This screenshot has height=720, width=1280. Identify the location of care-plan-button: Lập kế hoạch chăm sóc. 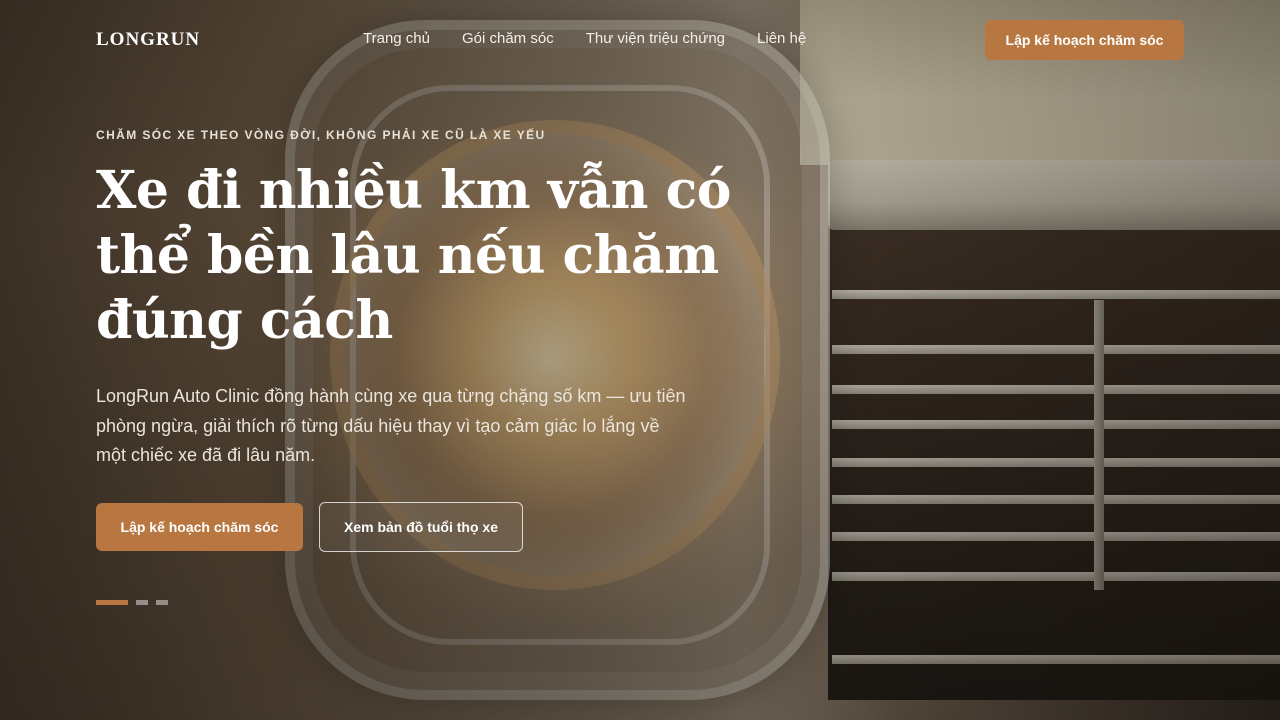
(199, 527).